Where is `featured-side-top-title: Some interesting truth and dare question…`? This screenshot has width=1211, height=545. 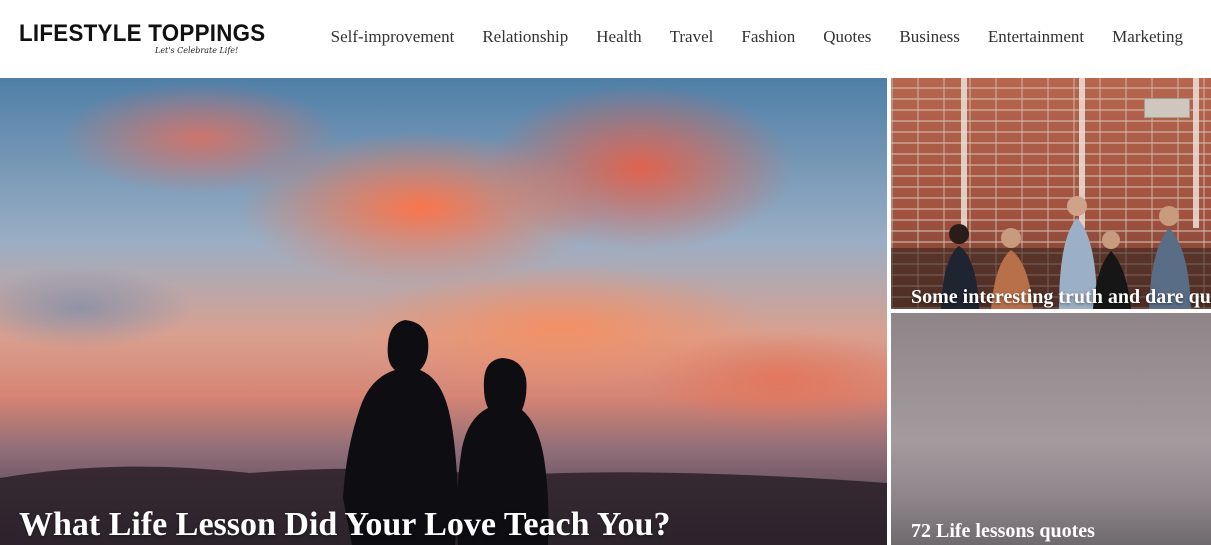
featured-side-top-title: Some interesting truth and dare question… is located at coordinates (1061, 297).